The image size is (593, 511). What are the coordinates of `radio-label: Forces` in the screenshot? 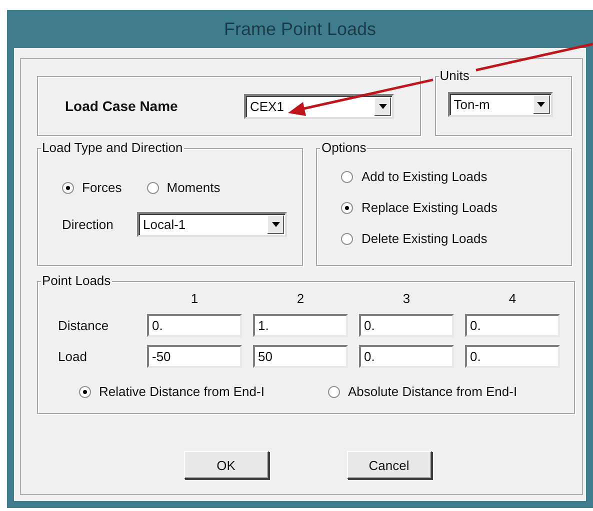 It's located at (102, 187).